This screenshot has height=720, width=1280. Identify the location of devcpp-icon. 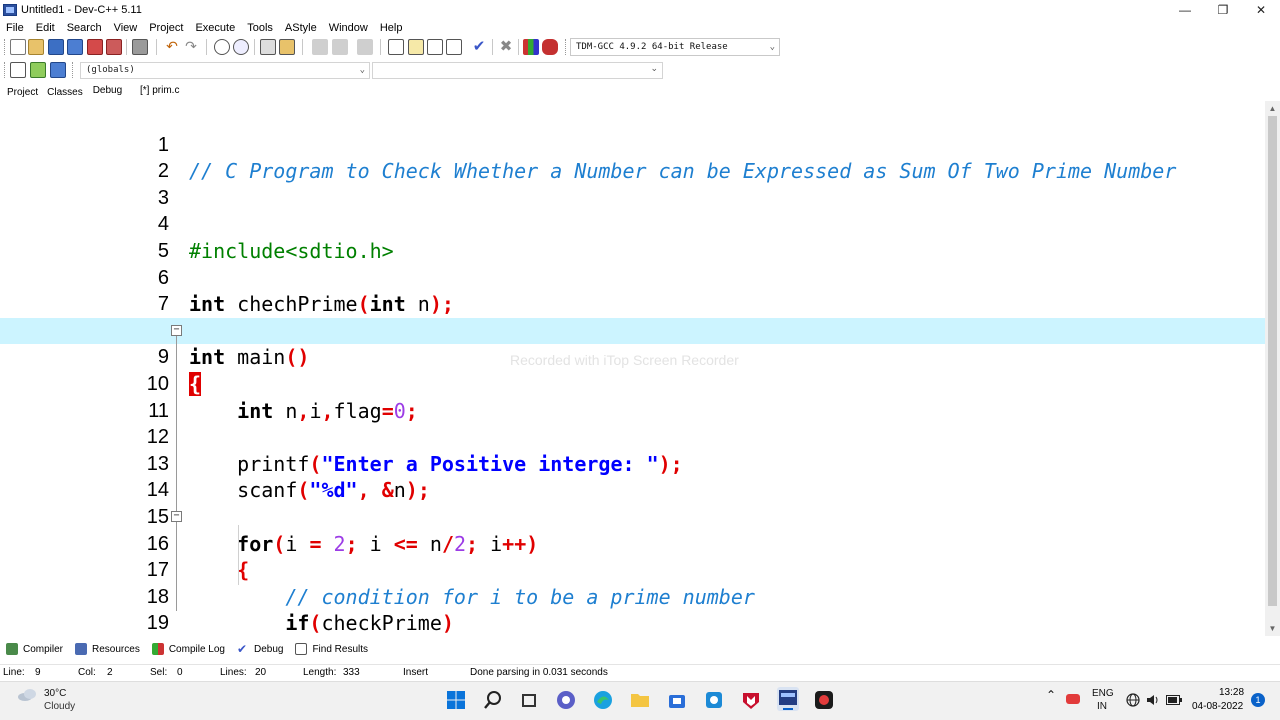
(788, 699).